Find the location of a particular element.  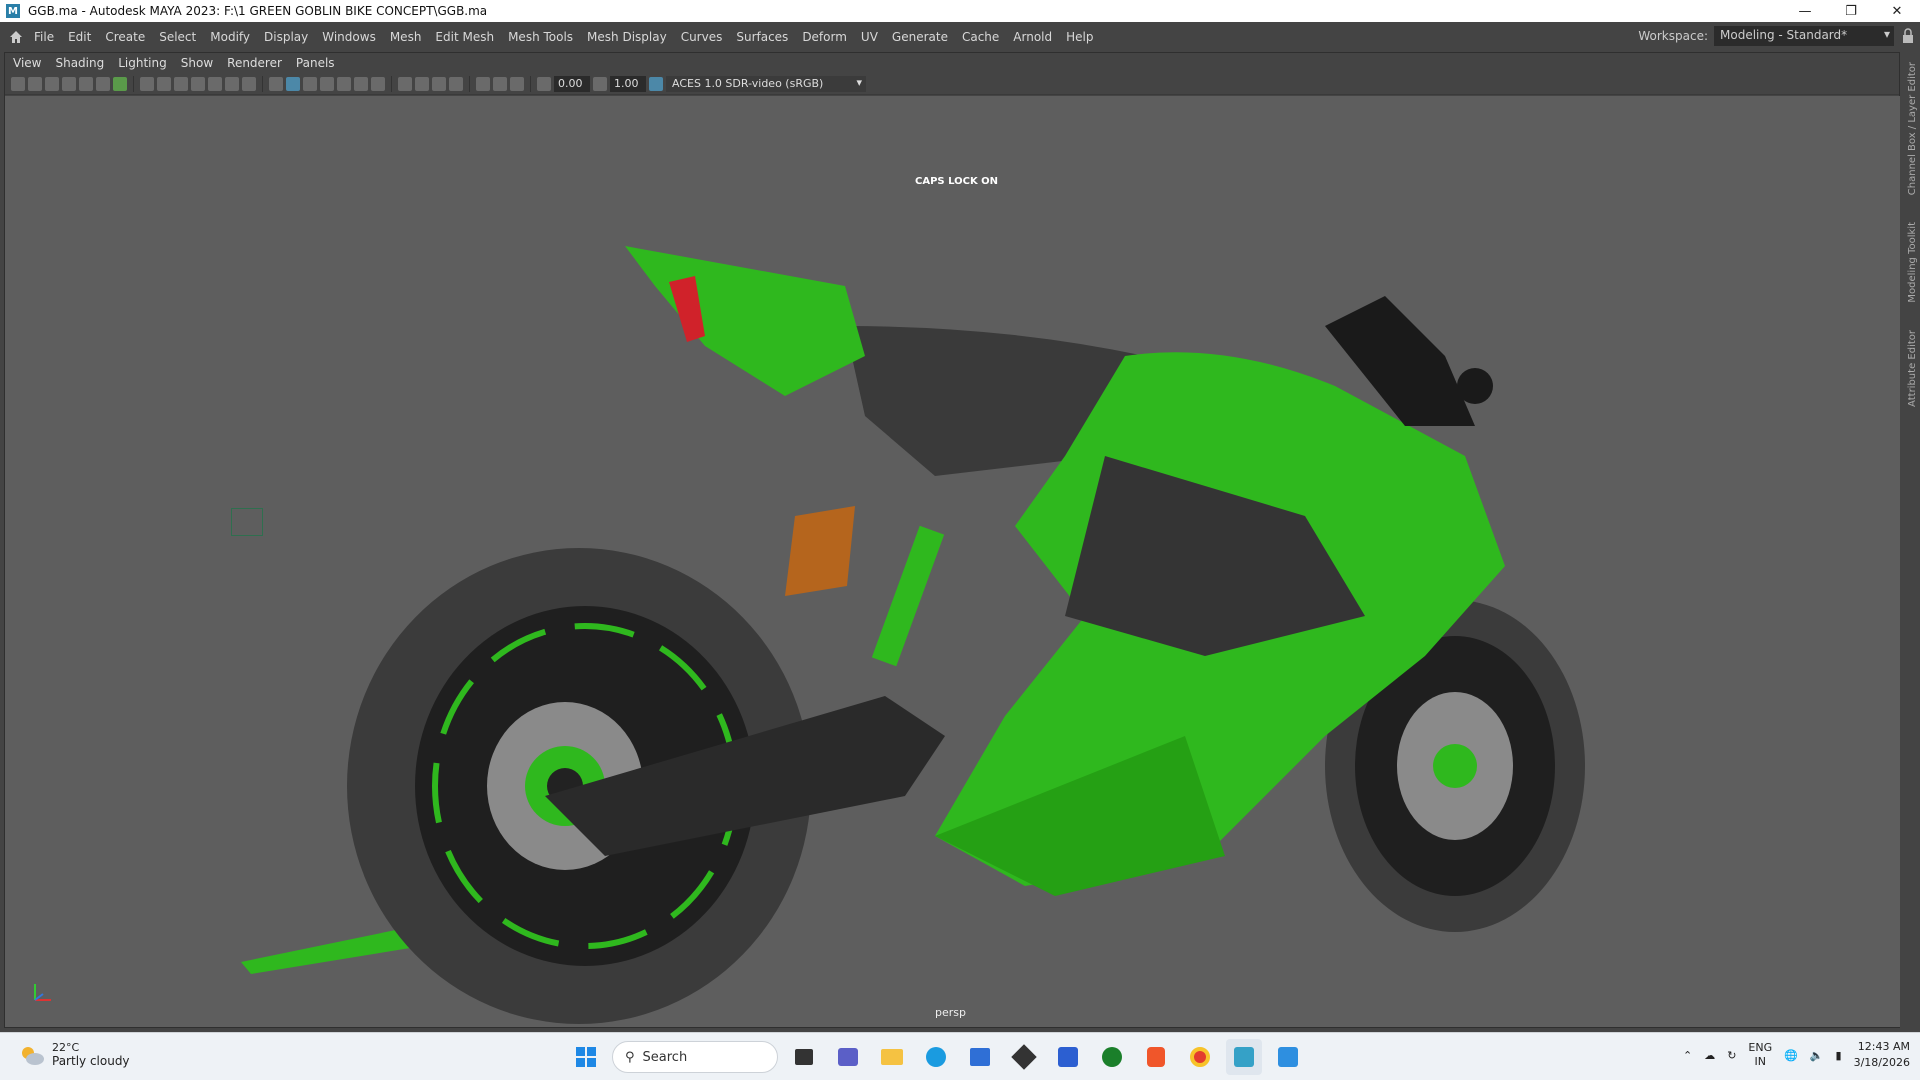

gamma-field: 1.00 is located at coordinates (628, 83).